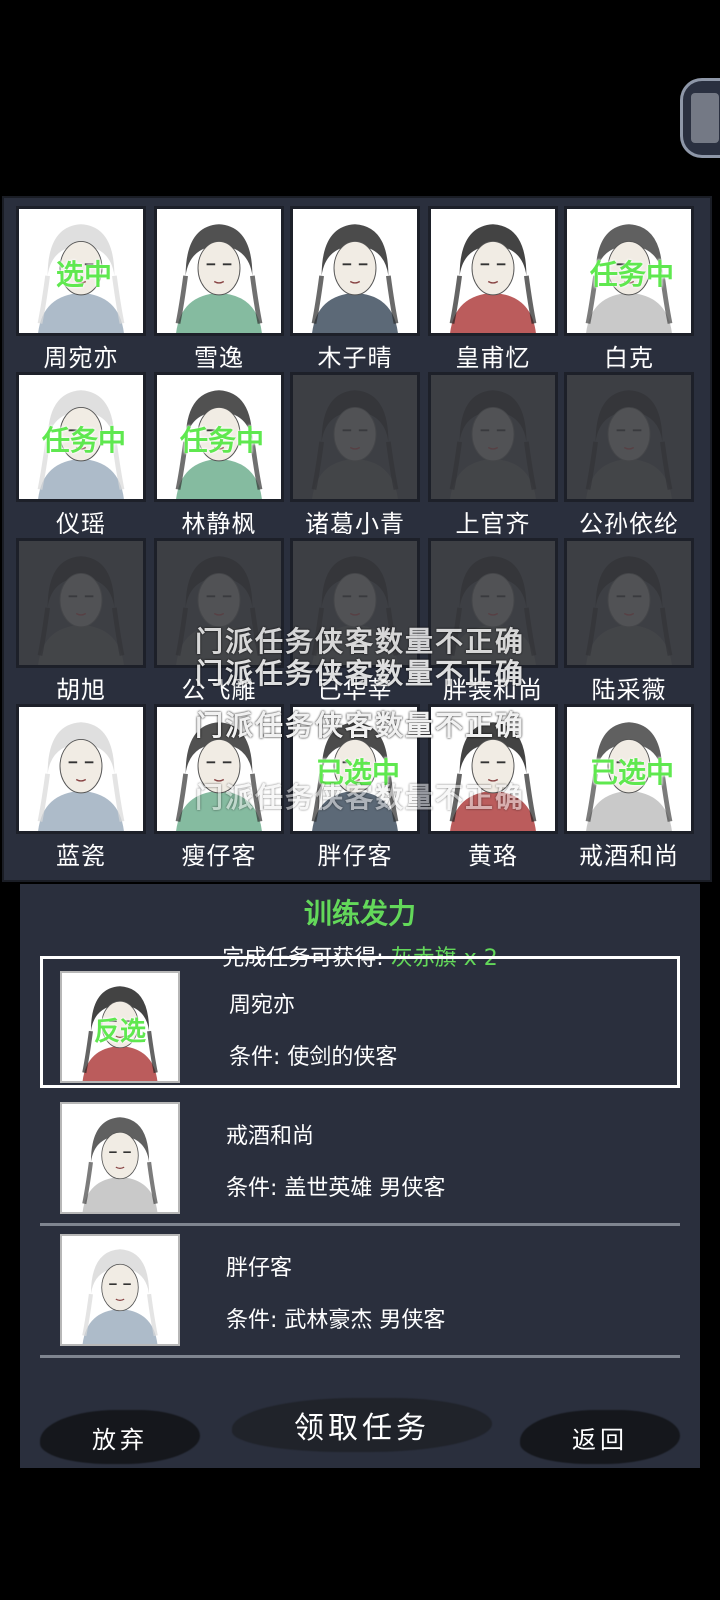 The image size is (720, 1600). Describe the element at coordinates (83, 274) in the screenshot. I see `hero-status-badge: 选中` at that location.